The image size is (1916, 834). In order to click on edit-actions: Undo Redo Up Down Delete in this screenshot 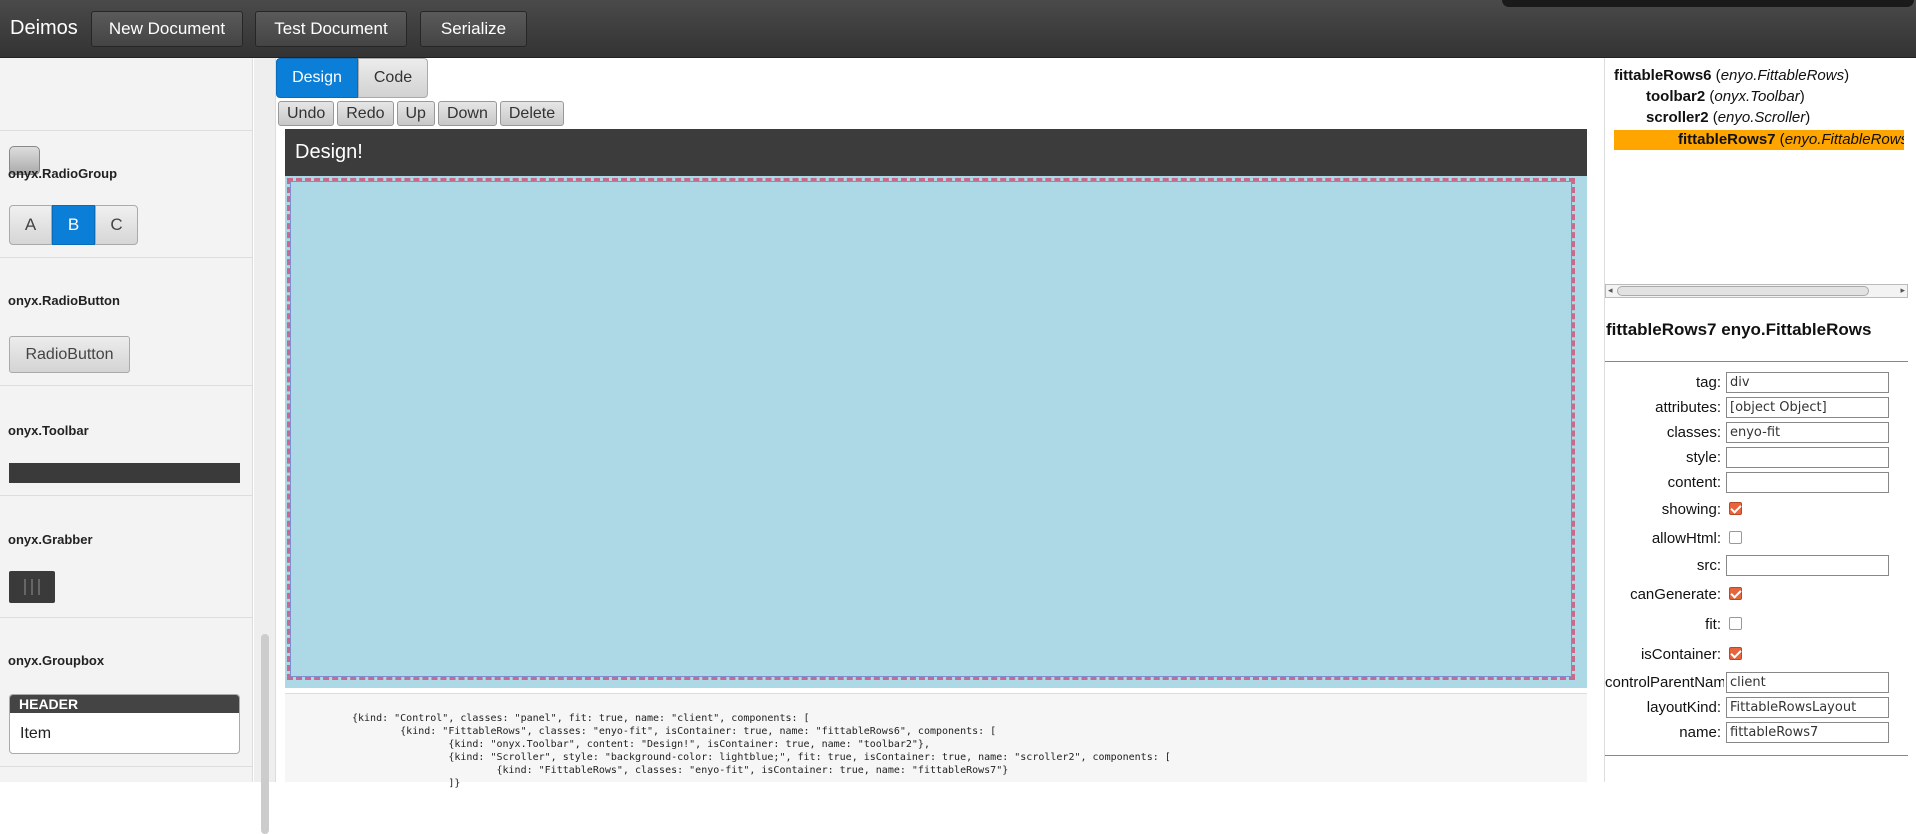, I will do `click(421, 113)`.